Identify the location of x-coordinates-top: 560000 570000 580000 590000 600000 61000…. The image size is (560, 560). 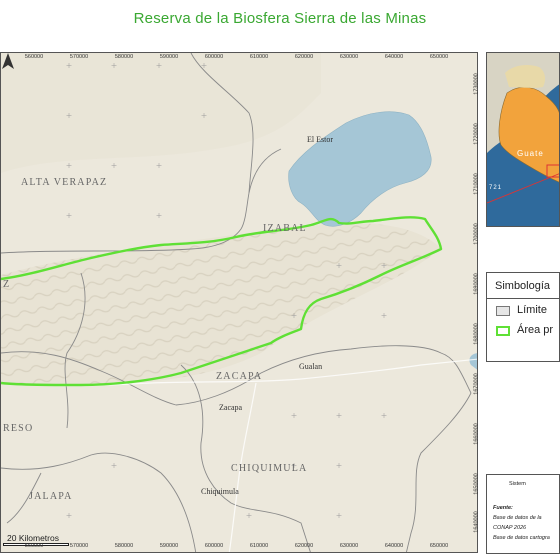
(239, 59).